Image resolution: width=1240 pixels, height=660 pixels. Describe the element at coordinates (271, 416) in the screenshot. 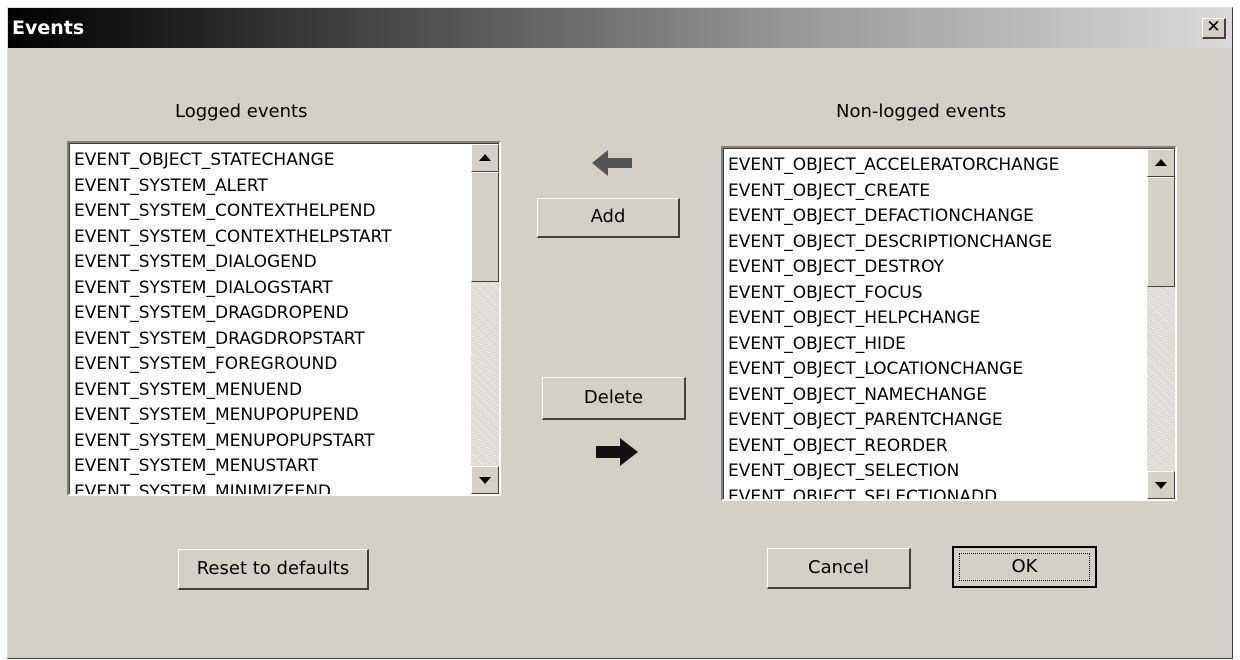

I see `list-item: EVENT_SYSTEM_MENUPOPUPEND` at that location.